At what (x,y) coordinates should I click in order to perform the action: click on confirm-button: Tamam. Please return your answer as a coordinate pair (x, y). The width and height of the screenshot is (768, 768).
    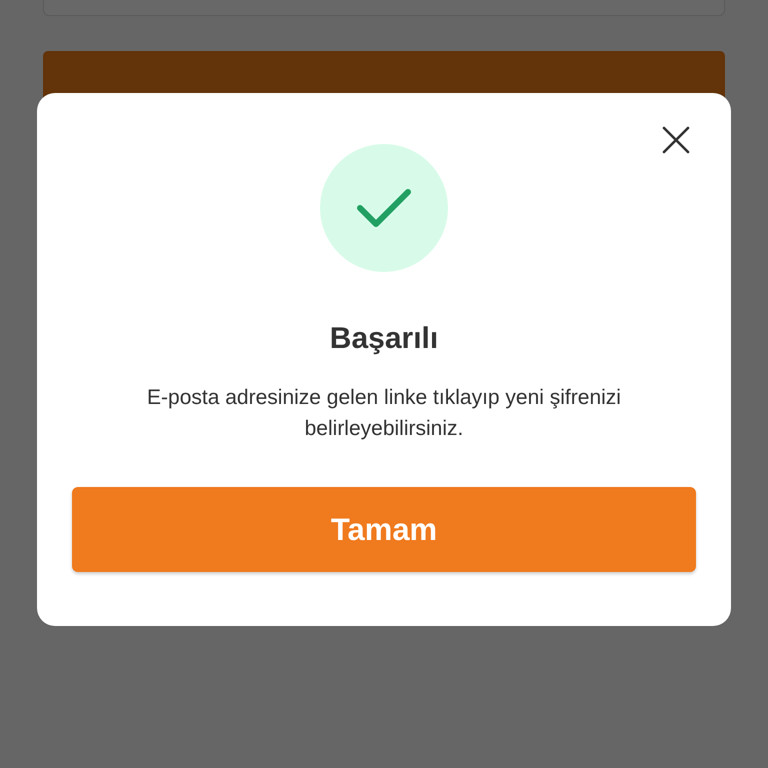
    Looking at the image, I should click on (384, 529).